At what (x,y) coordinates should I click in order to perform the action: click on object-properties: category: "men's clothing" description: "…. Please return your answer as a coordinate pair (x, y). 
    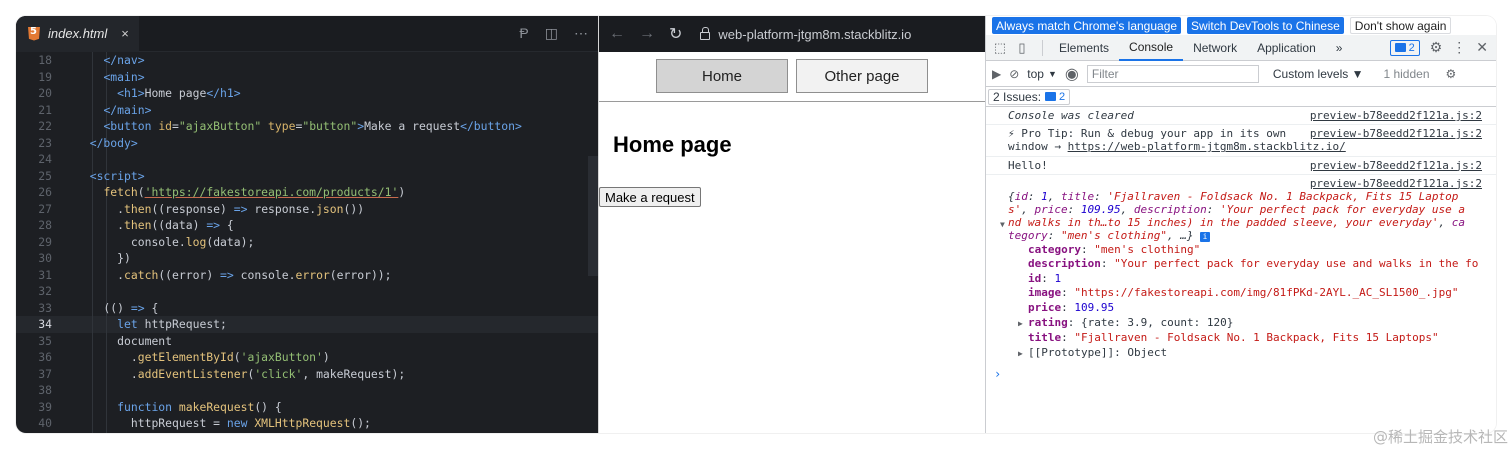
    Looking at the image, I should click on (1248, 302).